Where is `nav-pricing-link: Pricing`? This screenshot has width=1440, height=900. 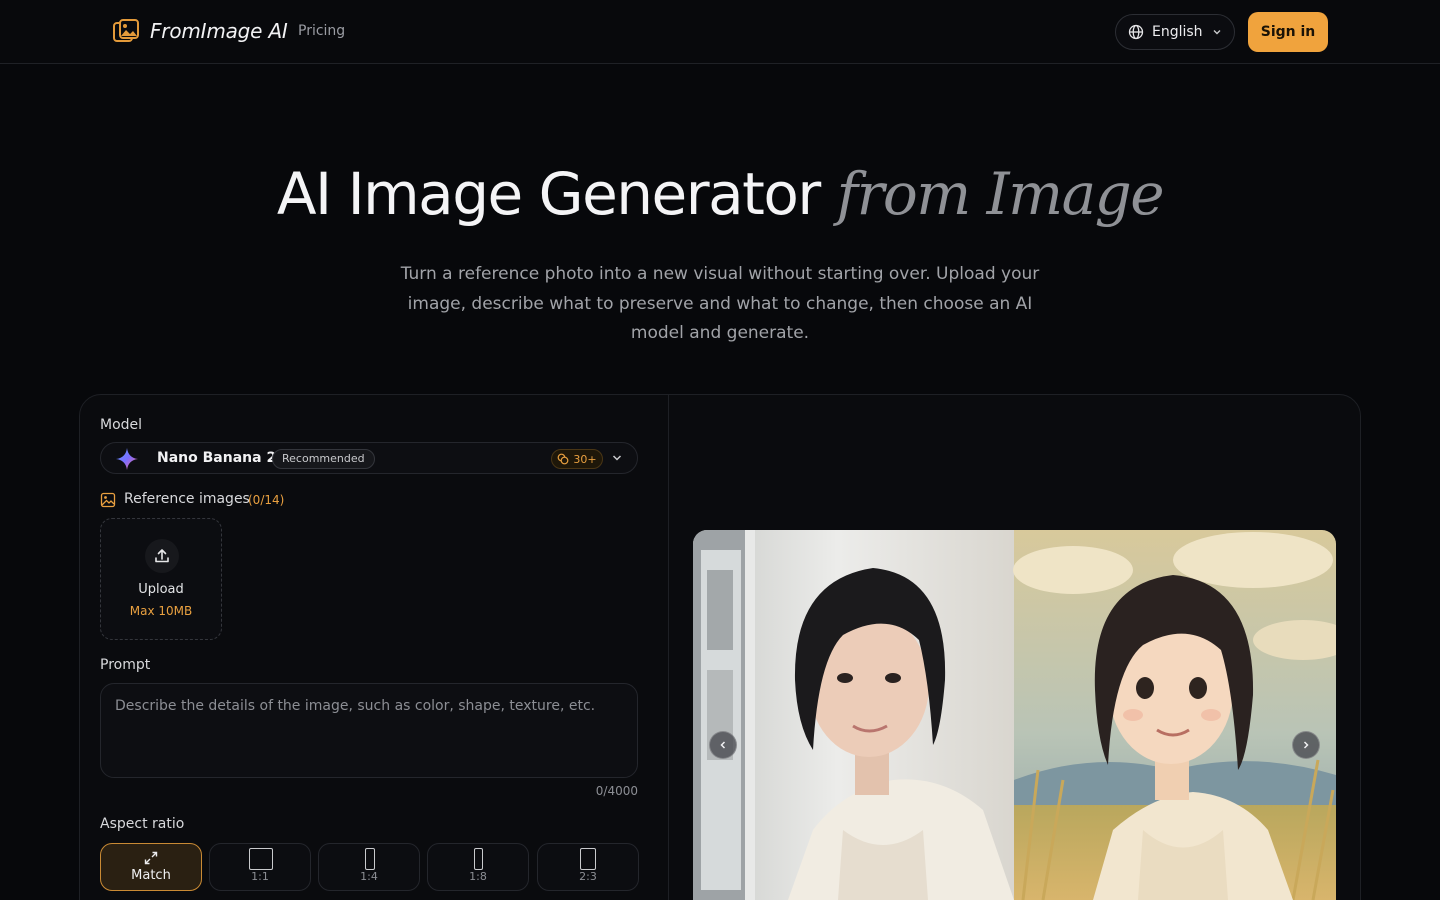
nav-pricing-link: Pricing is located at coordinates (321, 31).